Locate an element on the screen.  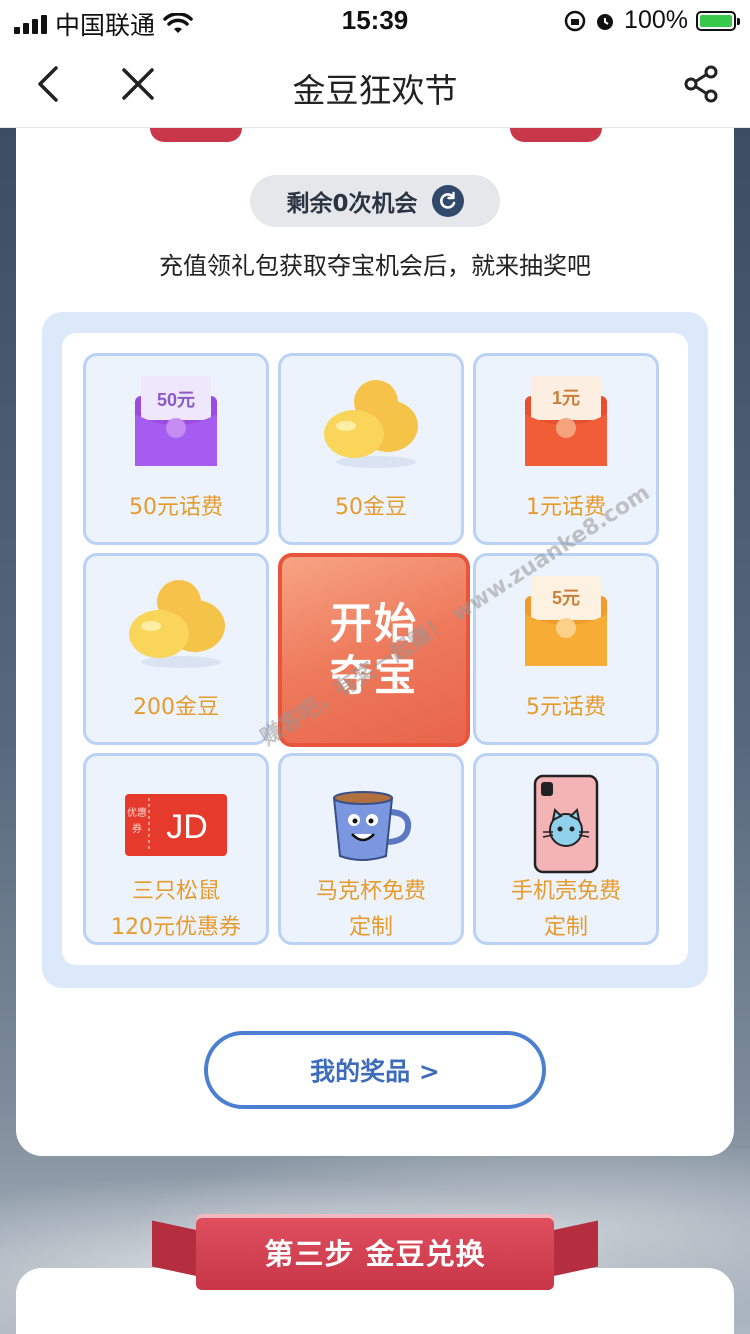
prize-label-line2: 120元优惠券 is located at coordinates (176, 927).